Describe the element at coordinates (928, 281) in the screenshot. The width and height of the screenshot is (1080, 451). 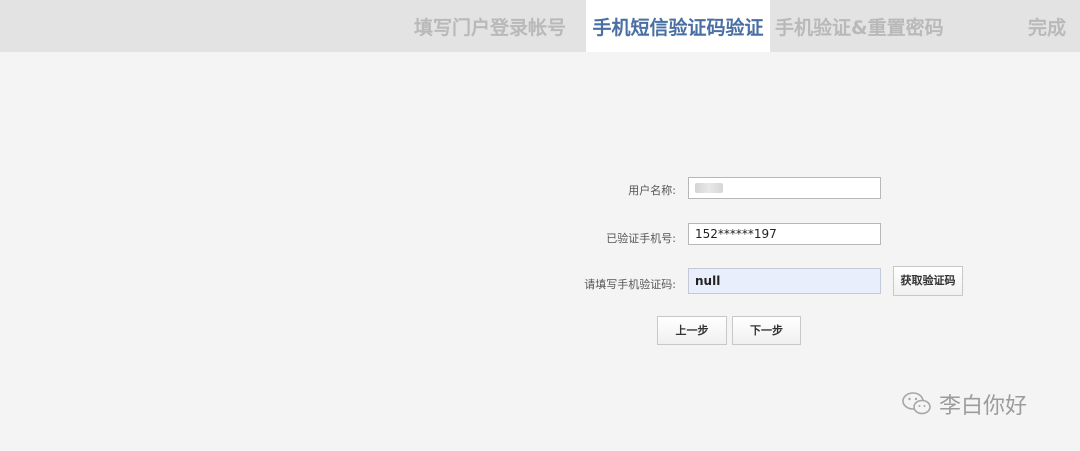
I see `get-code-button: 获取验证码` at that location.